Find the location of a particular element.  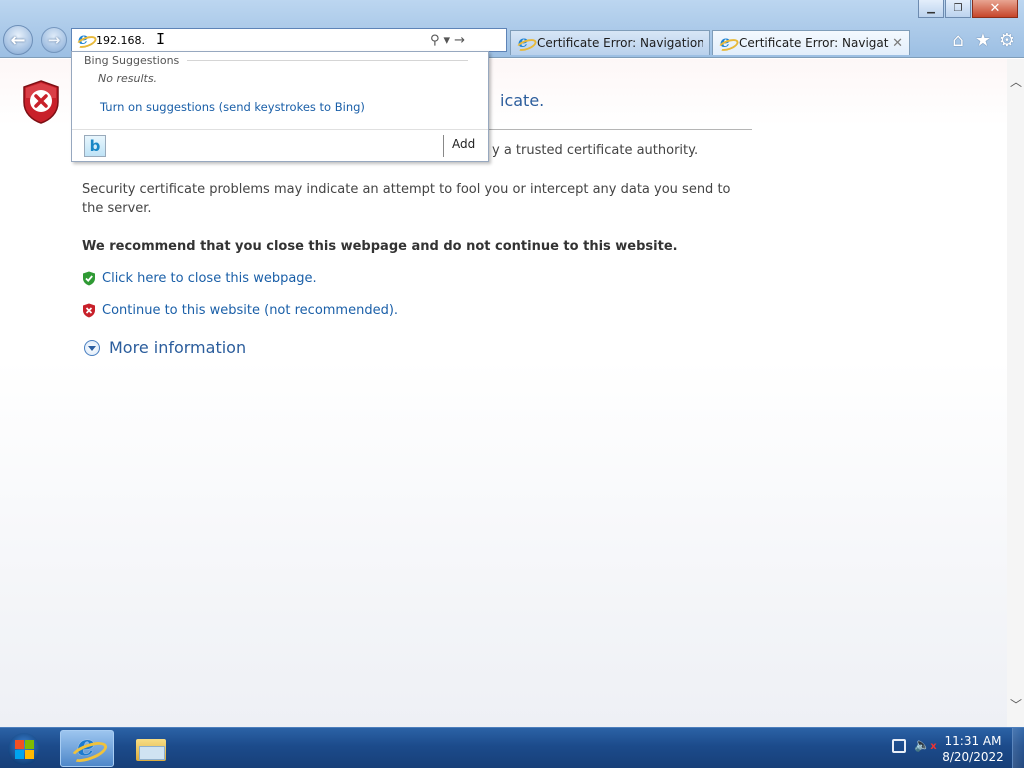

restore-button: ❐ is located at coordinates (958, 9).